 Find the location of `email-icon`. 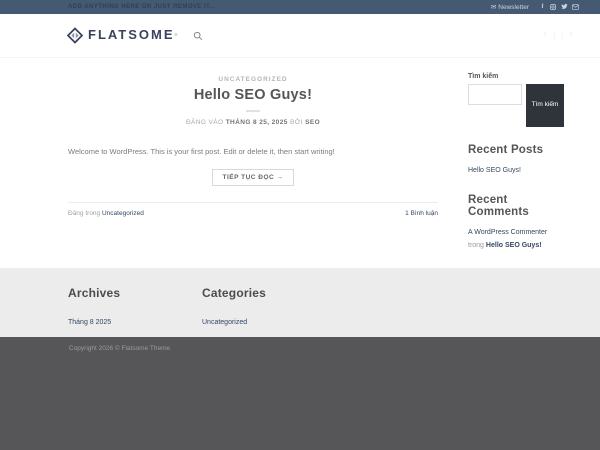

email-icon is located at coordinates (575, 7).